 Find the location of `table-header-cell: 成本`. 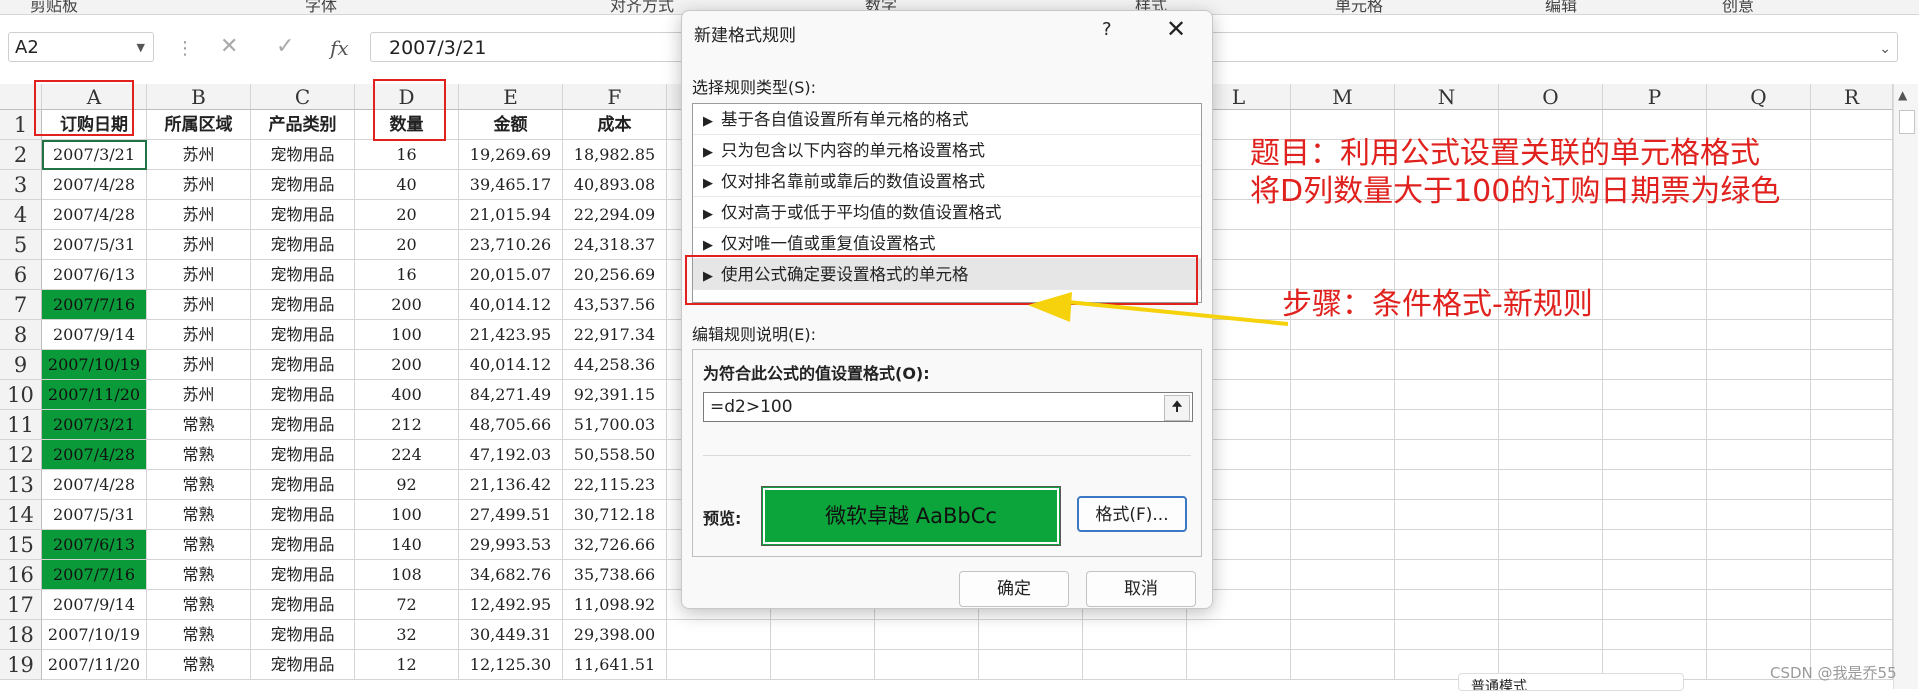

table-header-cell: 成本 is located at coordinates (615, 125).